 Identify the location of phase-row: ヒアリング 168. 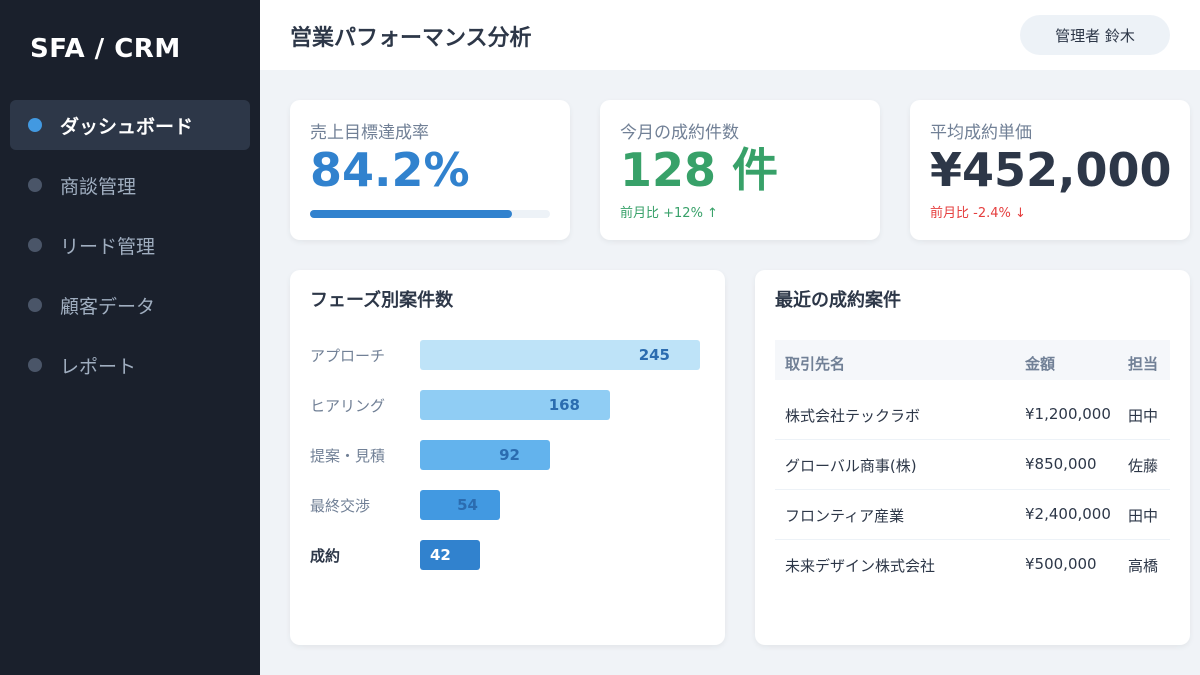
(510, 405).